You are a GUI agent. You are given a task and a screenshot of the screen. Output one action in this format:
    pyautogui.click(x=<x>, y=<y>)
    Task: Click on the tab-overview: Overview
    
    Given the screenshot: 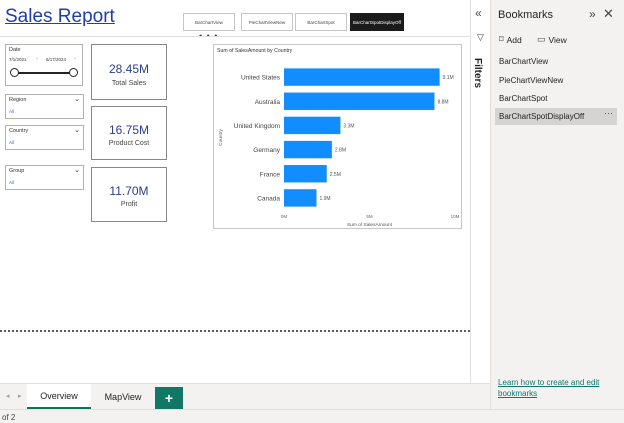 What is the action you would take?
    pyautogui.click(x=59, y=397)
    